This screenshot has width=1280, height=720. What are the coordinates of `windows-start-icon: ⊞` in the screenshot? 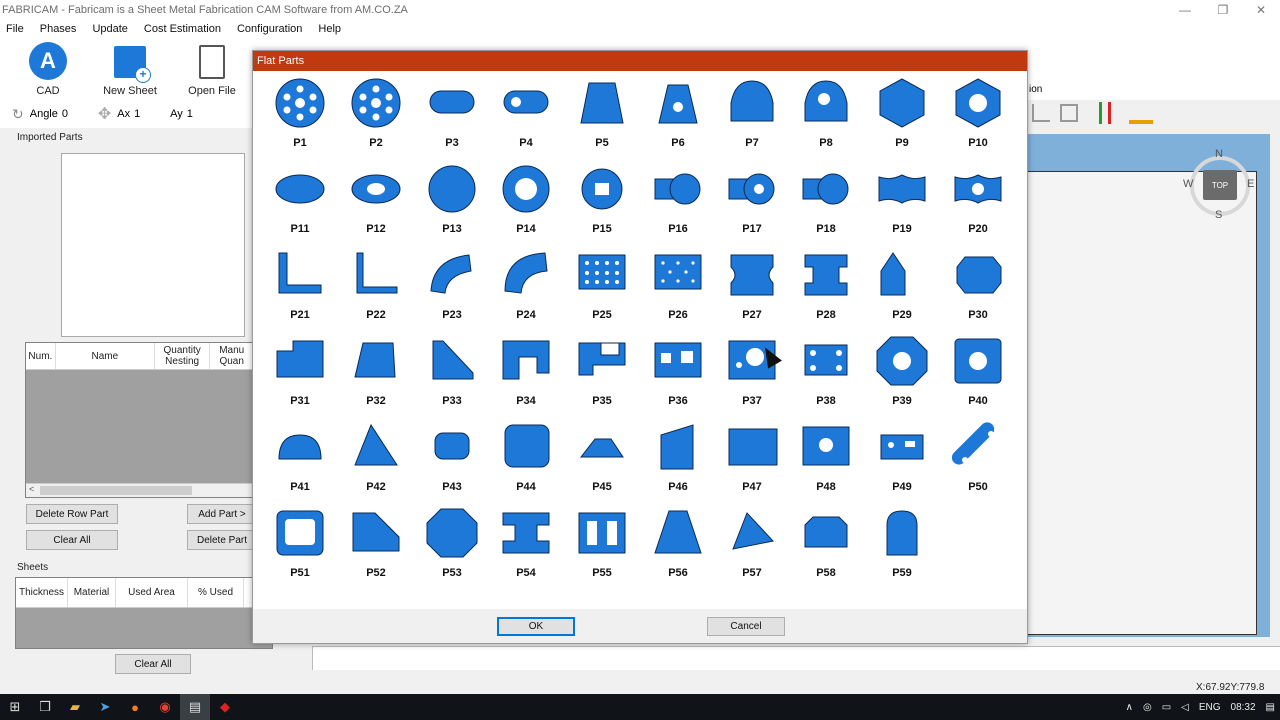 It's located at (15, 707).